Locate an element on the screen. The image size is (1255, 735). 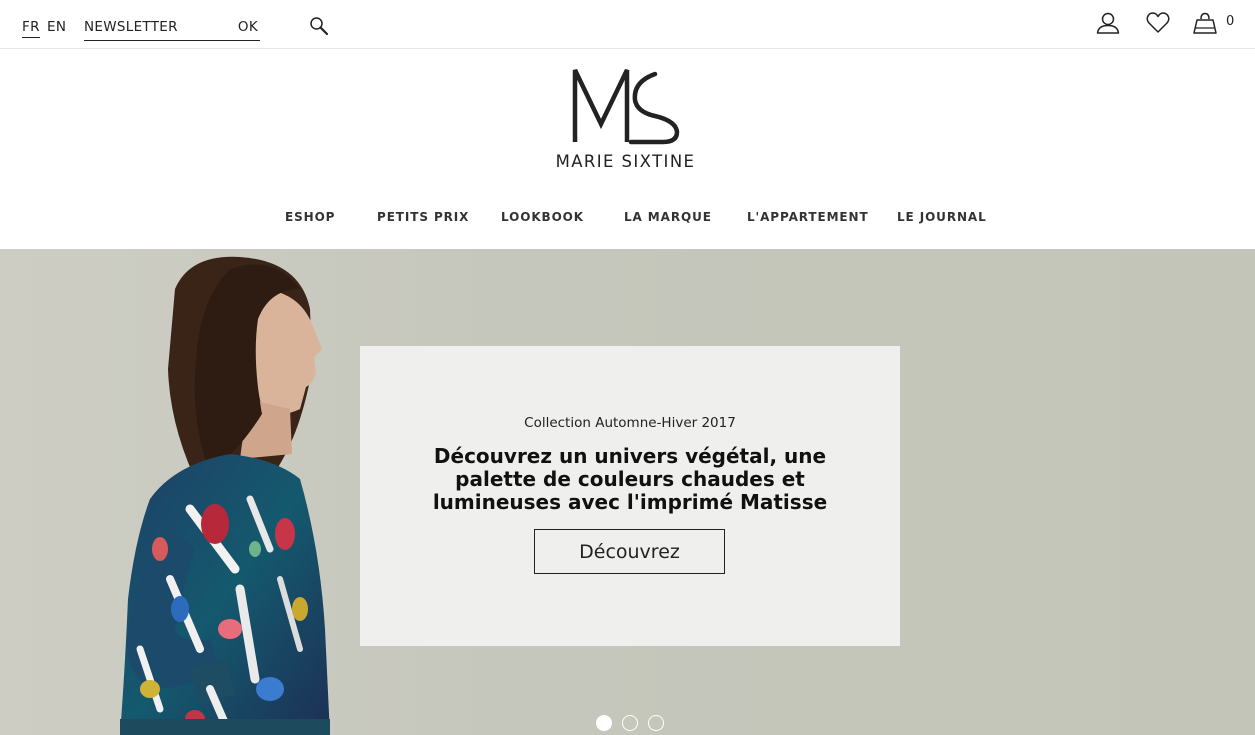
user-icon is located at coordinates (1108, 23).